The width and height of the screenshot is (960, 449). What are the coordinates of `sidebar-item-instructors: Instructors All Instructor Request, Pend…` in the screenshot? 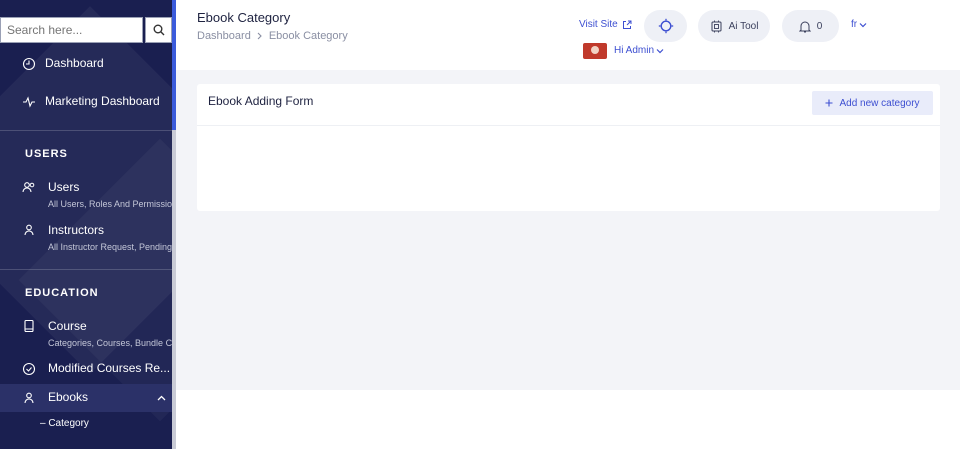 It's located at (88, 238).